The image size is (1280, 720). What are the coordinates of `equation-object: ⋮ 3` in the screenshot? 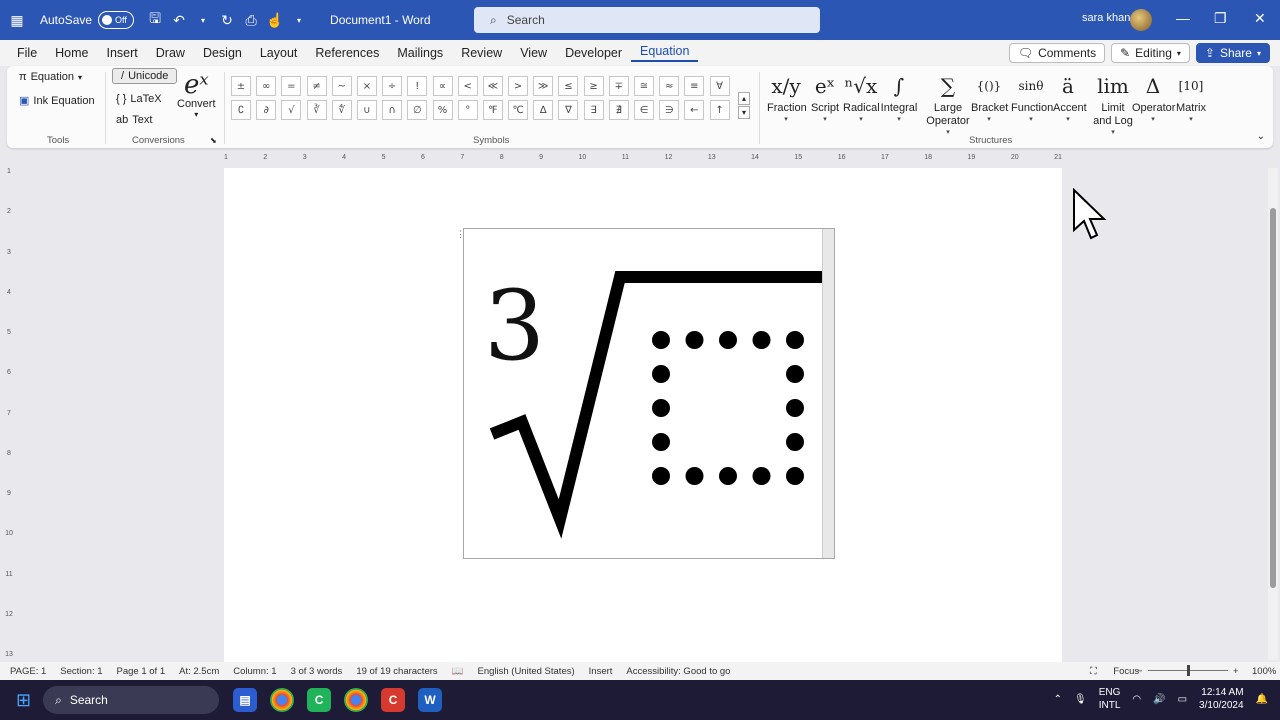 It's located at (645, 393).